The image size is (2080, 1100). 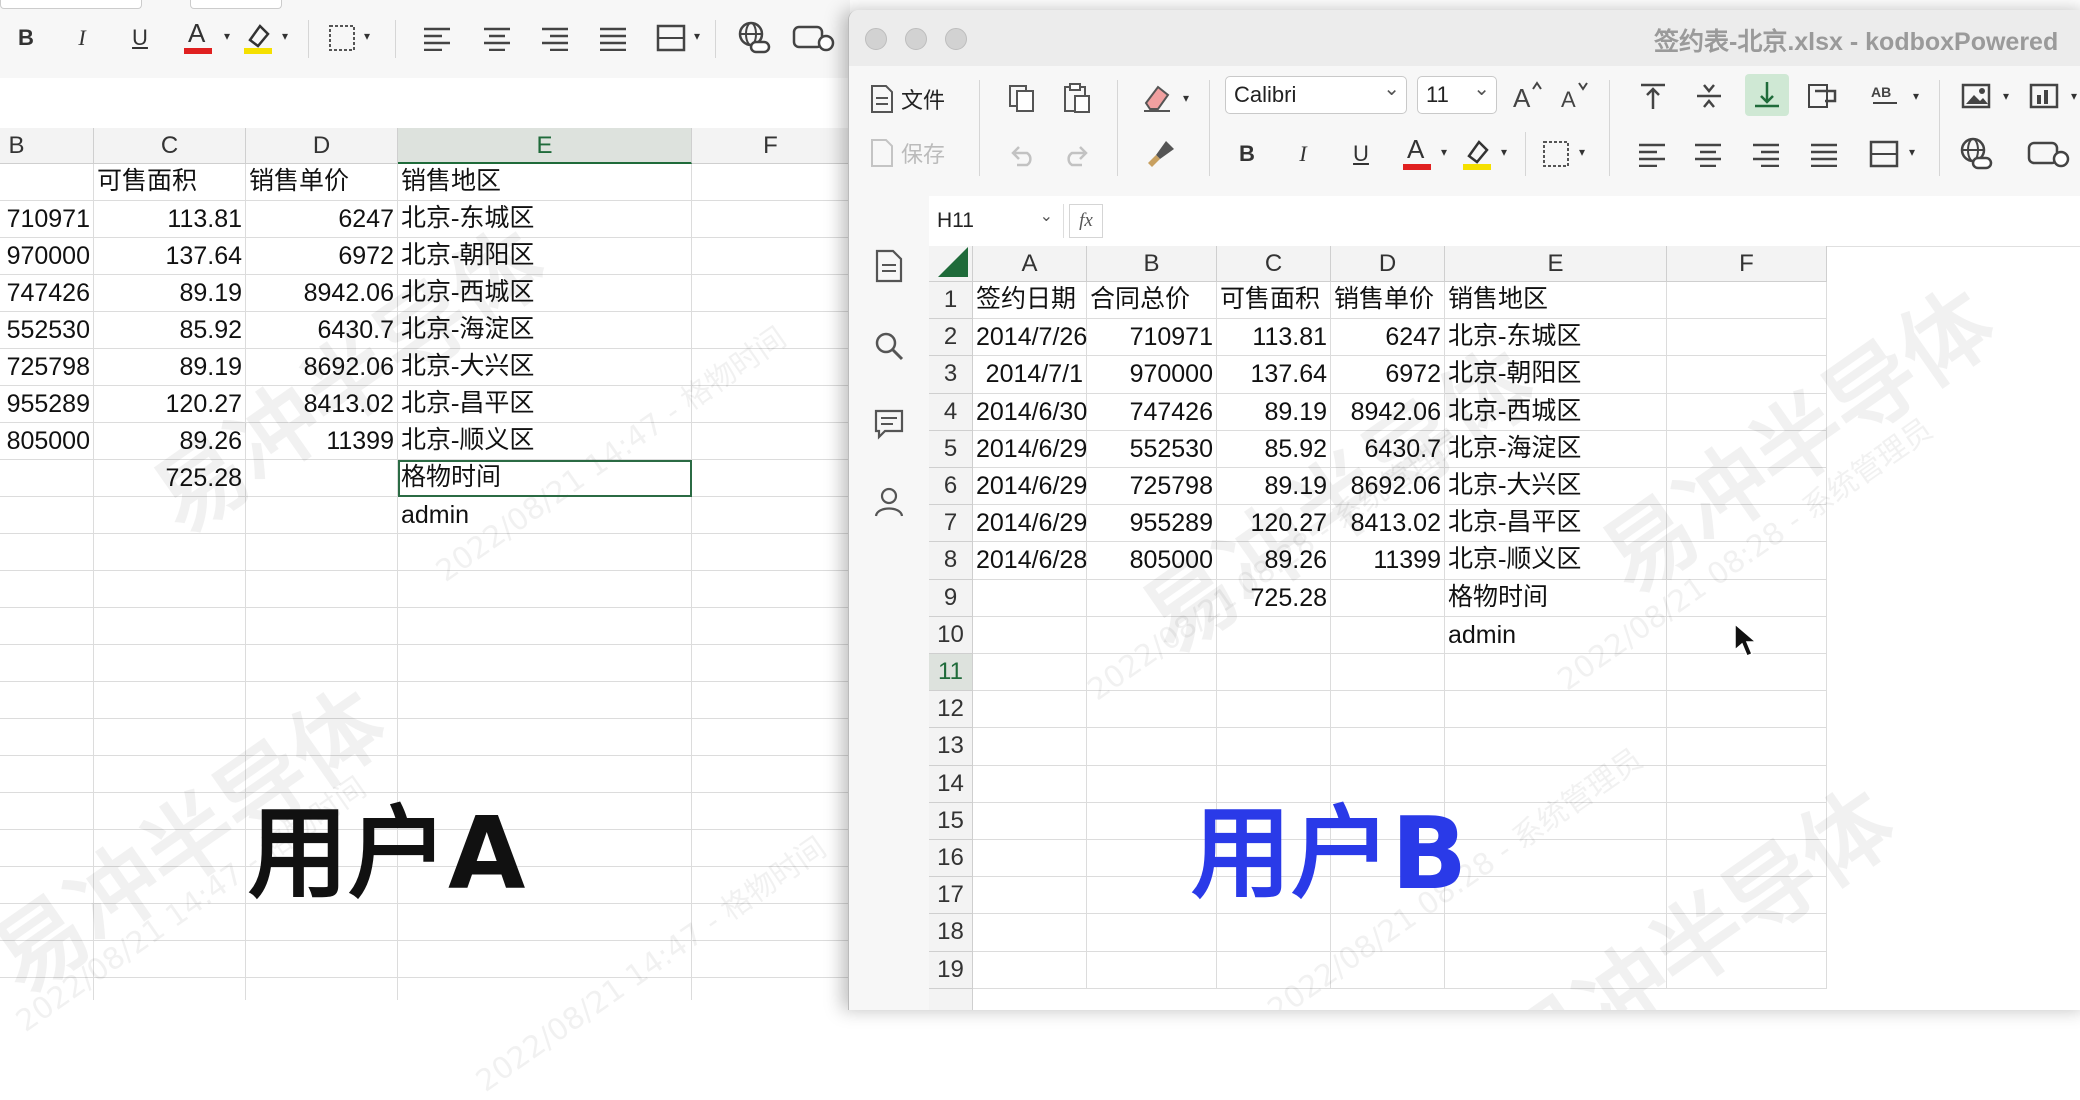 I want to click on table-cell: 可售面积, so click(x=170, y=182).